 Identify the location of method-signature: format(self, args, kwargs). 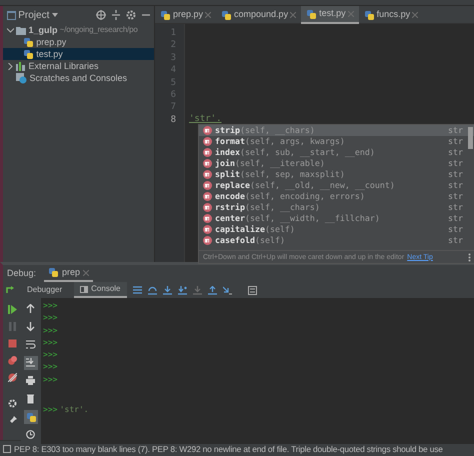
(280, 141).